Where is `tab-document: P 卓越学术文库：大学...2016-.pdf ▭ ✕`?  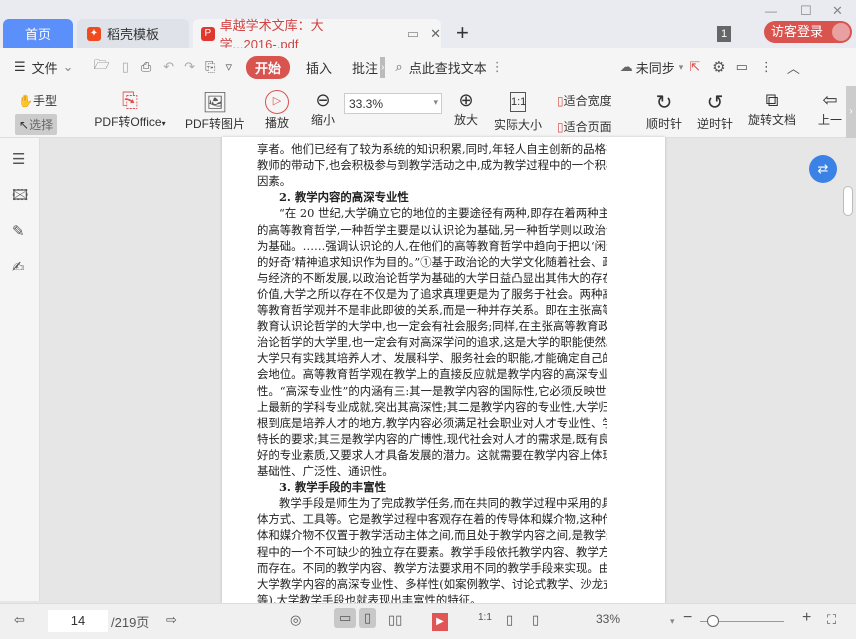
tab-document: P 卓越学术文库：大学...2016-.pdf ▭ ✕ is located at coordinates (317, 35).